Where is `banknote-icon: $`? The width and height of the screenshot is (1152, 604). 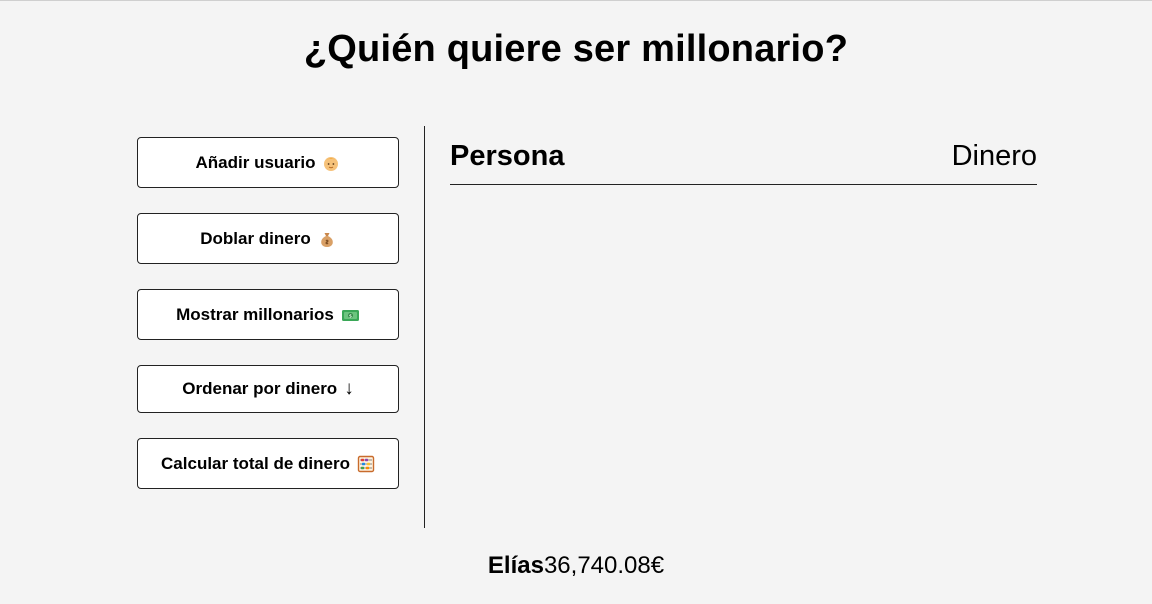 banknote-icon: $ is located at coordinates (350, 315).